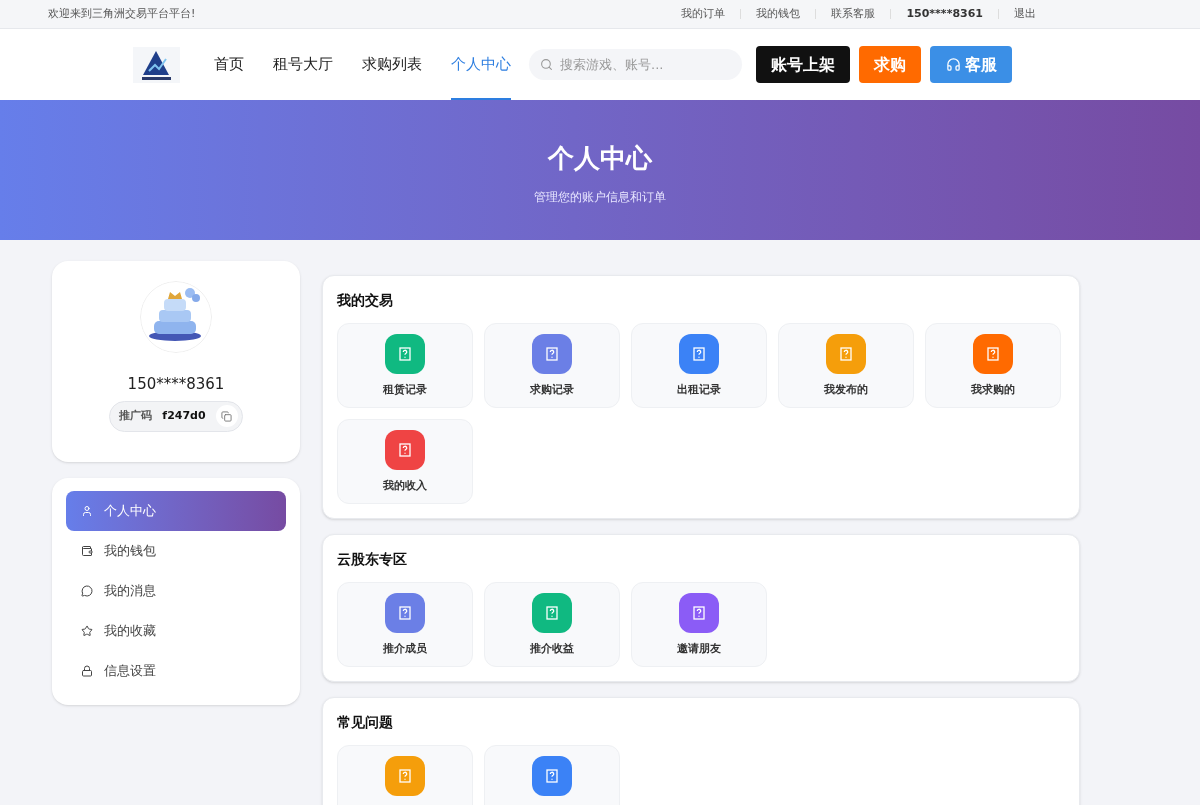 The width and height of the screenshot is (1200, 805). Describe the element at coordinates (136, 415) in the screenshot. I see `promo-label: 推广码` at that location.